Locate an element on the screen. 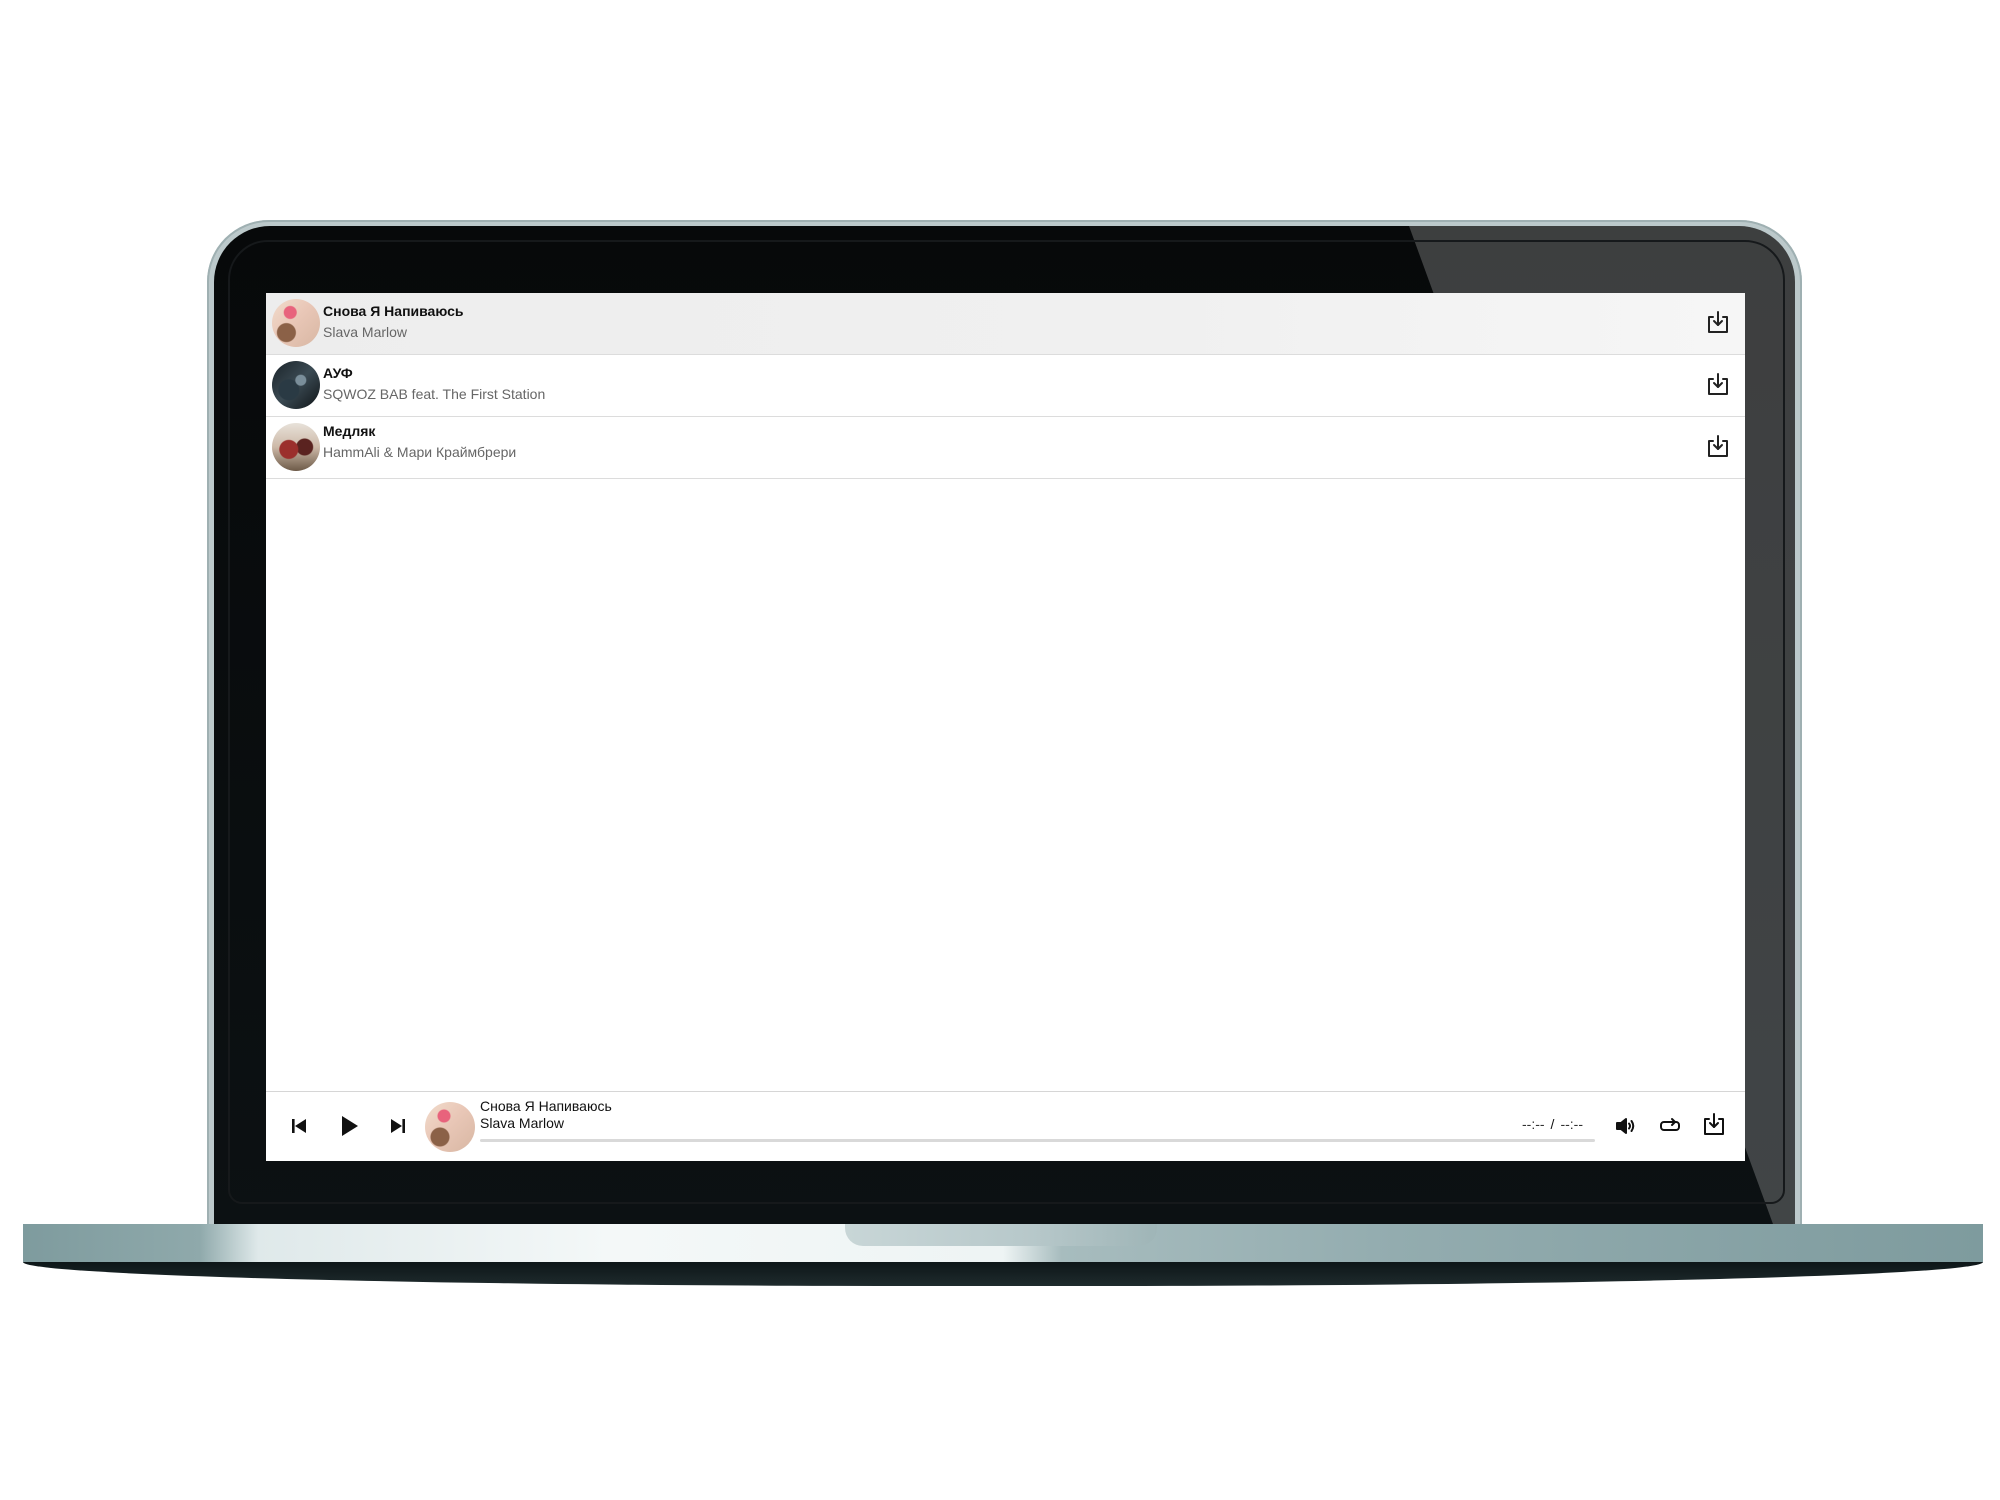  track-title: Снова Я Напиваюсь is located at coordinates (393, 311).